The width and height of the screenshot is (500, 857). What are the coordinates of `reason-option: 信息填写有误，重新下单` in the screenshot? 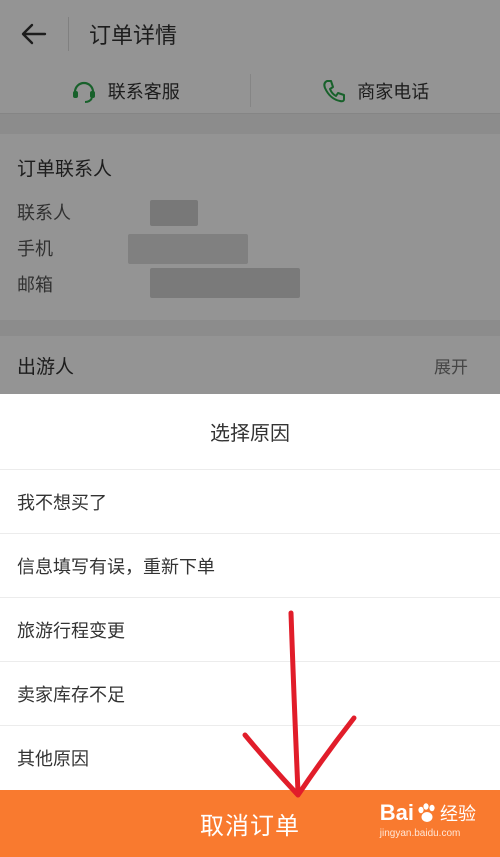 It's located at (250, 566).